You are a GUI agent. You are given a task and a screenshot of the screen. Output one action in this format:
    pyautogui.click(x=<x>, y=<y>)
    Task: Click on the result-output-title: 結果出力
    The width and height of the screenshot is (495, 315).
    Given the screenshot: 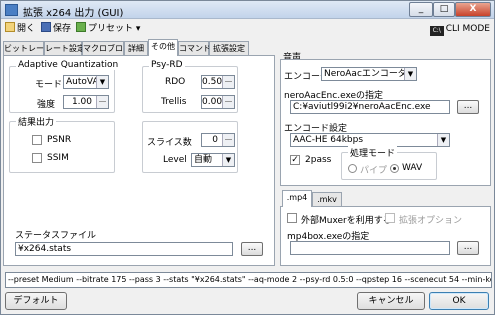 What is the action you would take?
    pyautogui.click(x=36, y=121)
    